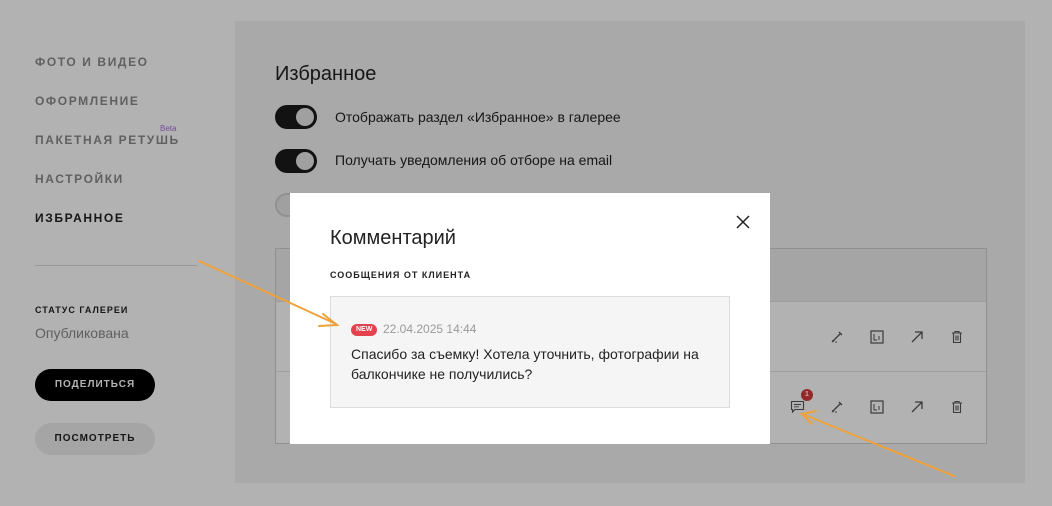  Describe the element at coordinates (267, 292) in the screenshot. I see `arrow-to-message` at that location.